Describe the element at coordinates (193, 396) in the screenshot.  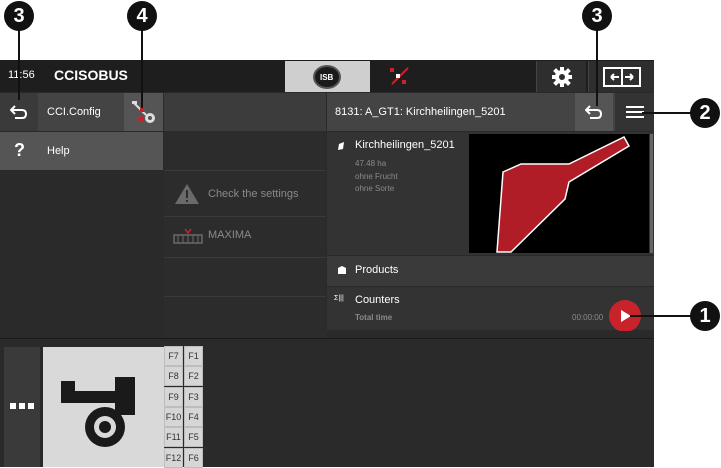
I see `function-key: F3` at that location.